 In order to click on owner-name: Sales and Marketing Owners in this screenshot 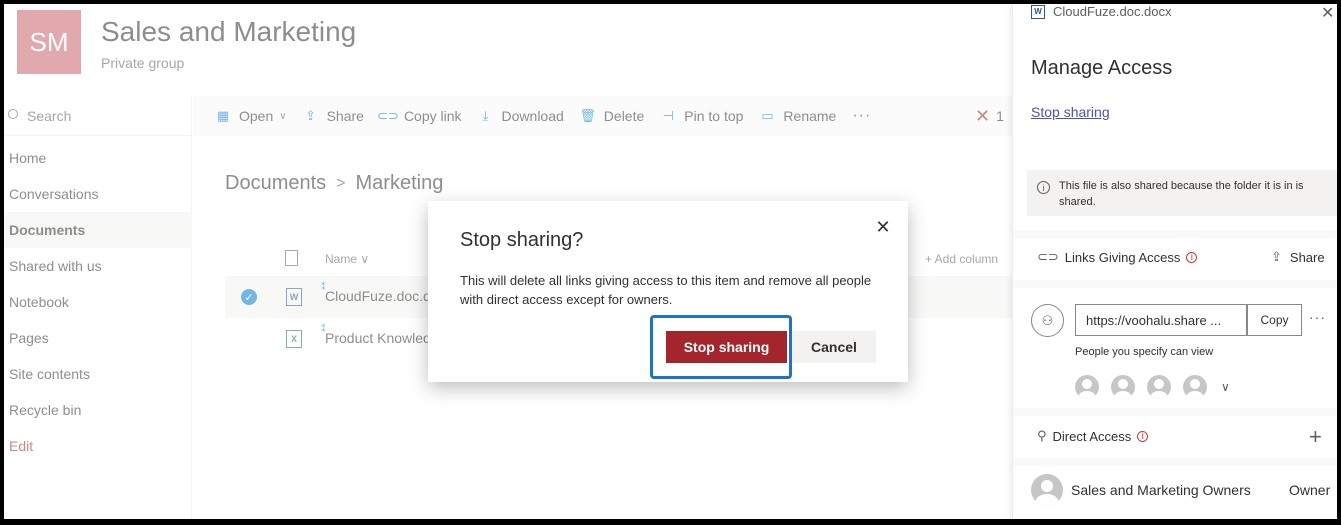, I will do `click(1161, 490)`.